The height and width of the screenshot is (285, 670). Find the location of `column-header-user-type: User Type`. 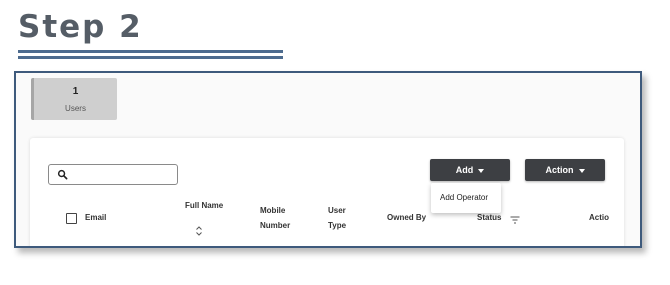

column-header-user-type: User Type is located at coordinates (337, 218).